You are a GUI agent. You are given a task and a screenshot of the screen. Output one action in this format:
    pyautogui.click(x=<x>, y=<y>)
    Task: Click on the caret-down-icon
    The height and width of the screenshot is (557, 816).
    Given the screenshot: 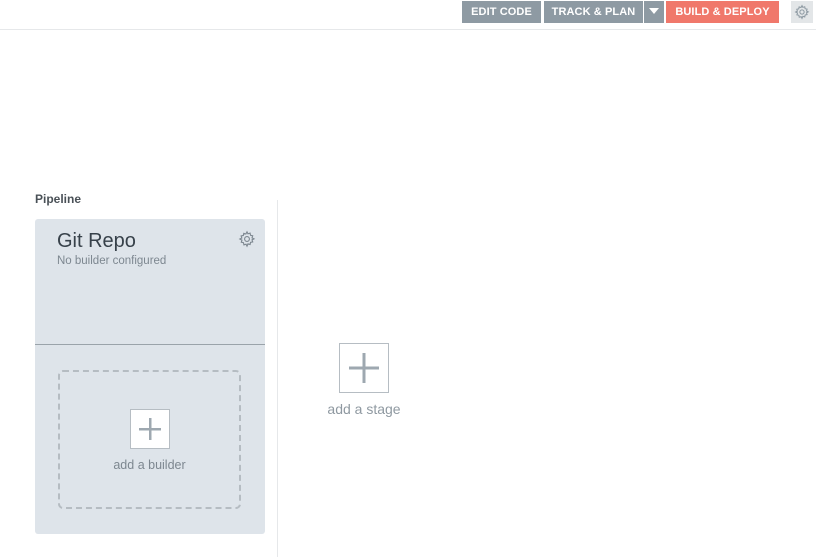 What is the action you would take?
    pyautogui.click(x=654, y=11)
    